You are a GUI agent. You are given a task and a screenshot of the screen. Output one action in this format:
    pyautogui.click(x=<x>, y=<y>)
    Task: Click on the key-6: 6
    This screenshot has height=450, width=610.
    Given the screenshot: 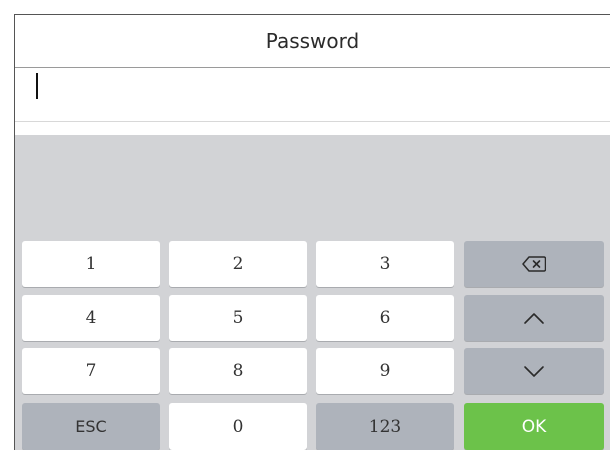 What is the action you would take?
    pyautogui.click(x=385, y=318)
    